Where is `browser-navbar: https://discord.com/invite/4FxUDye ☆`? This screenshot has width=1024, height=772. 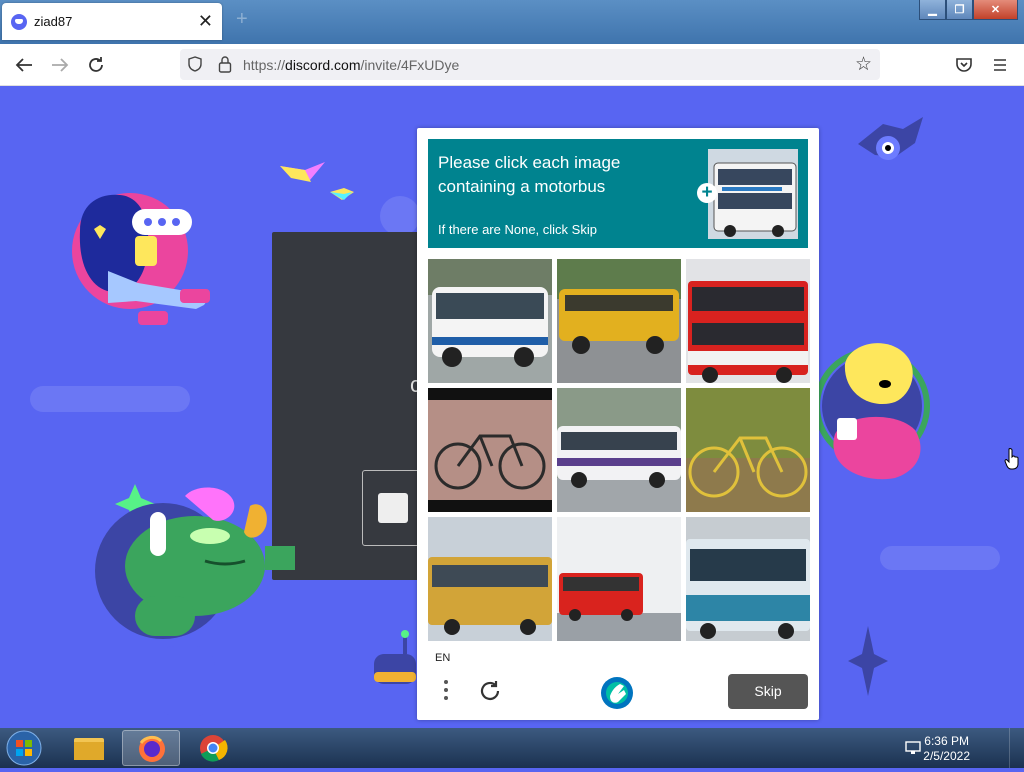 browser-navbar: https://discord.com/invite/4FxUDye ☆ is located at coordinates (512, 65).